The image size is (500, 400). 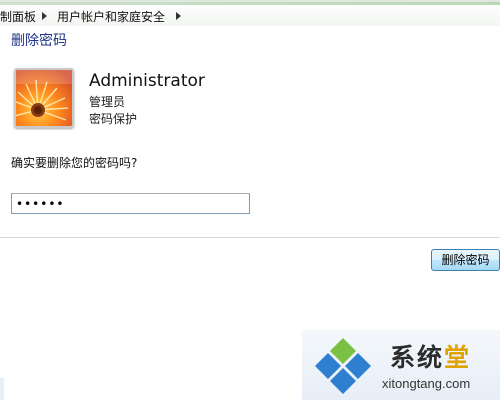 What do you see at coordinates (111, 16) in the screenshot?
I see `breadcrumb-item-user-accounts: 用户帐户和家庭安全` at bounding box center [111, 16].